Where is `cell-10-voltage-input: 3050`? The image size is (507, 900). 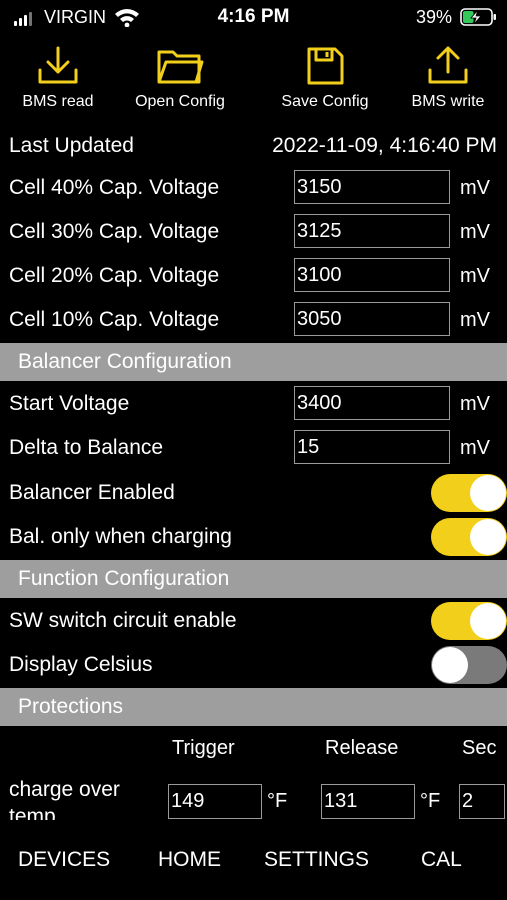
cell-10-voltage-input: 3050 is located at coordinates (372, 319).